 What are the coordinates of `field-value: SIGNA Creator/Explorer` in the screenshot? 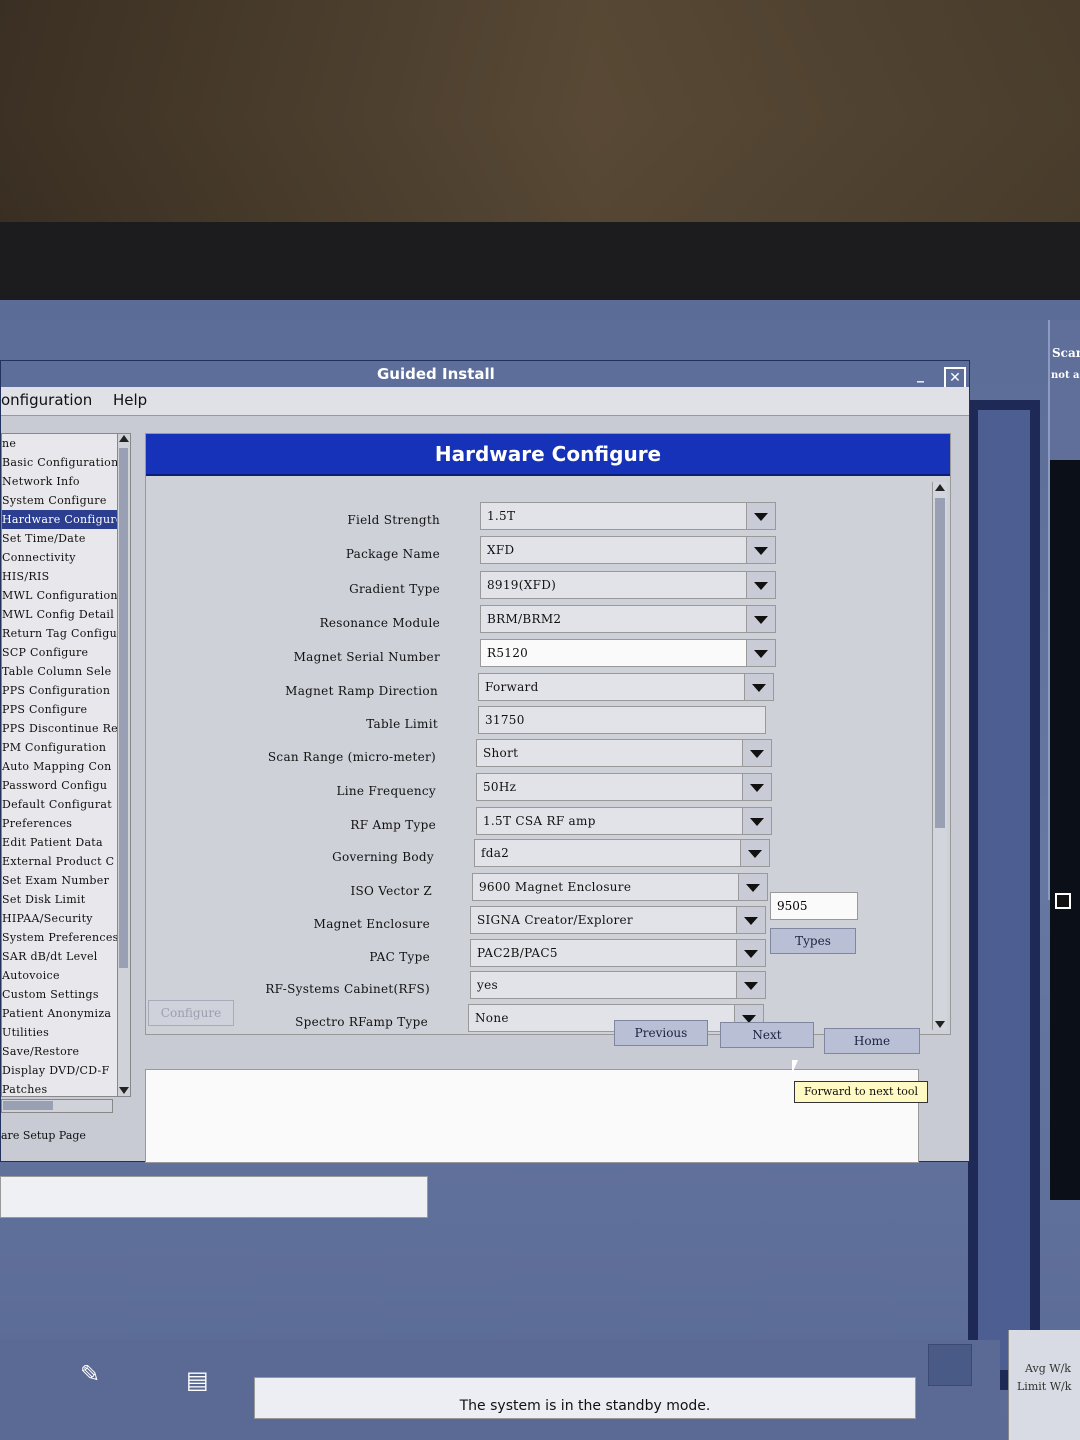 It's located at (555, 920).